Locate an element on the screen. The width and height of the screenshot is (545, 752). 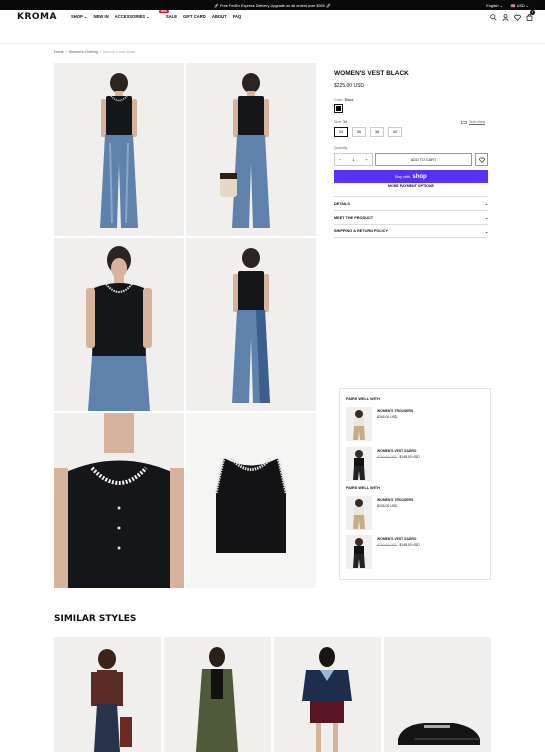
product-image-back is located at coordinates (251, 324).